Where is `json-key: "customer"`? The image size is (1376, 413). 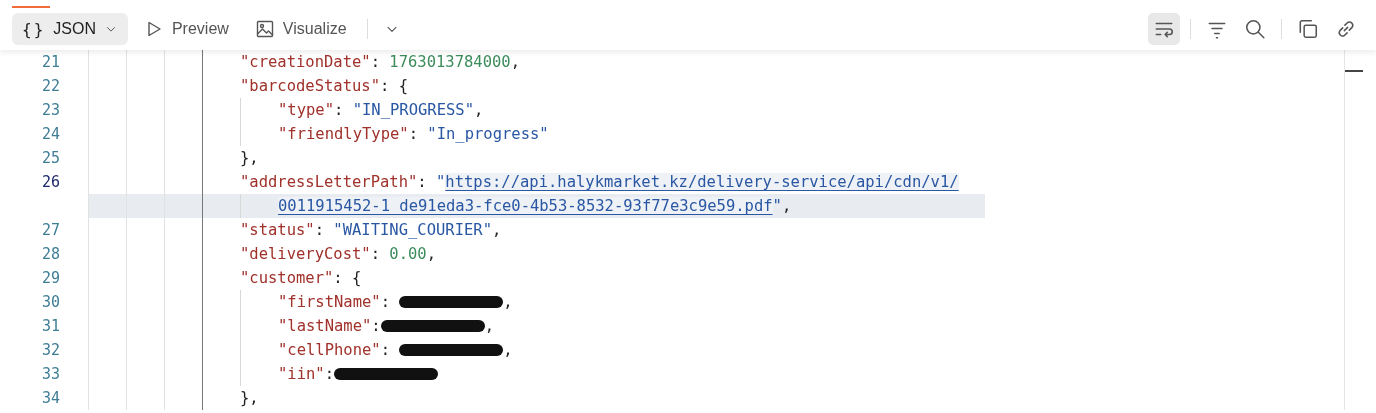 json-key: "customer" is located at coordinates (287, 278).